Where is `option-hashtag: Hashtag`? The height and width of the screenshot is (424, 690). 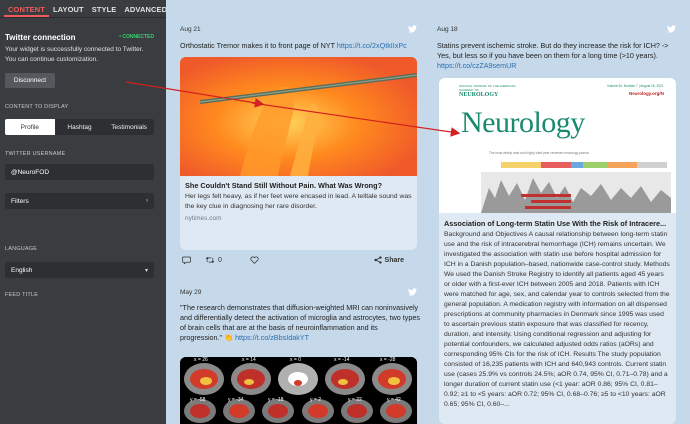 option-hashtag: Hashtag is located at coordinates (80, 127).